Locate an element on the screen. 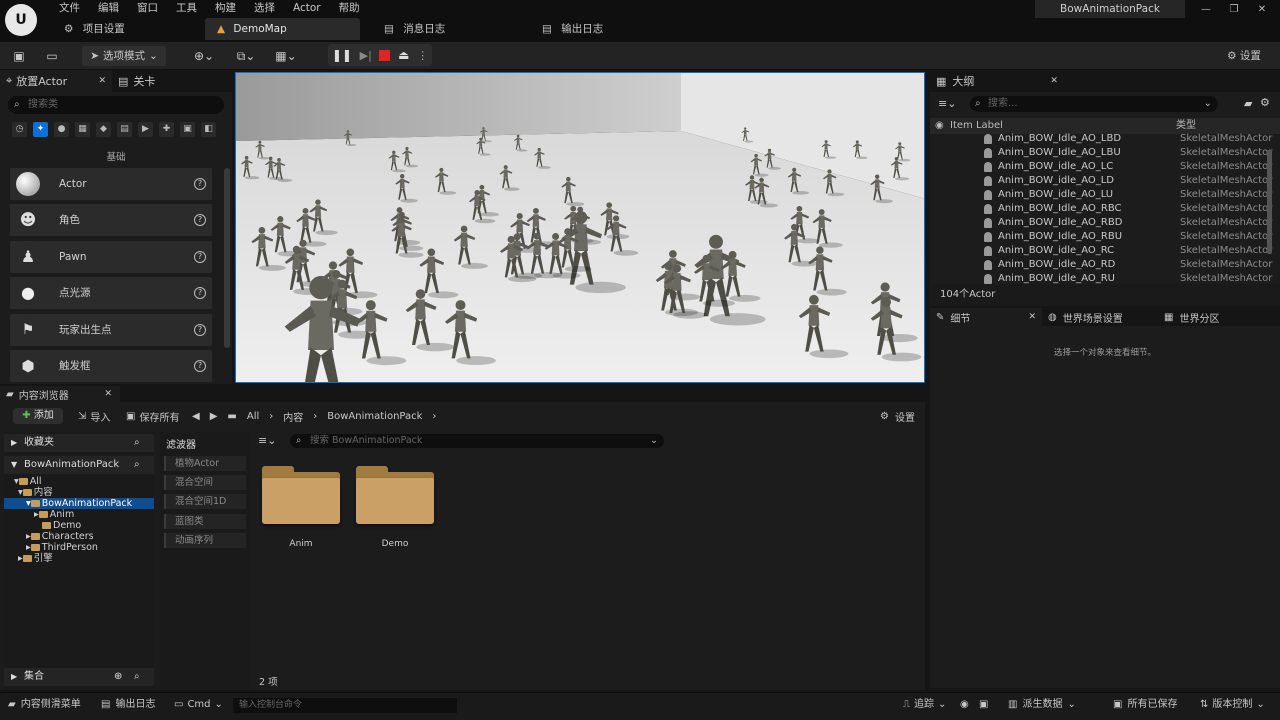  unreal-logo-icon: U is located at coordinates (21, 20).